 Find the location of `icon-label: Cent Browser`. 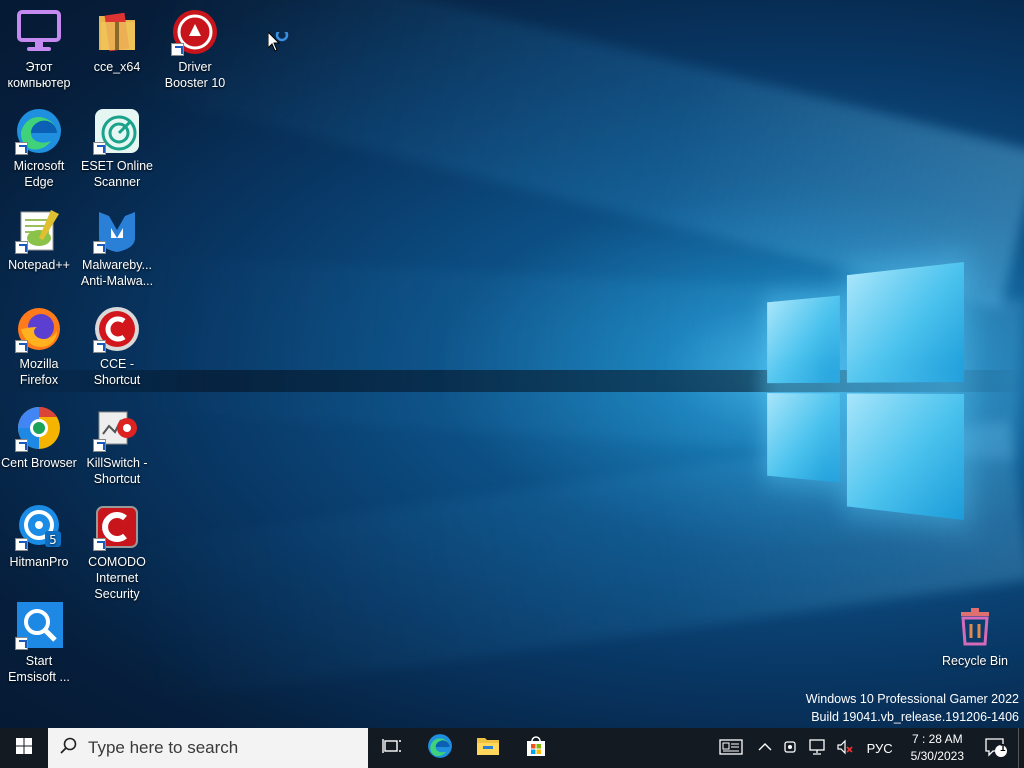

icon-label: Cent Browser is located at coordinates (39, 463).